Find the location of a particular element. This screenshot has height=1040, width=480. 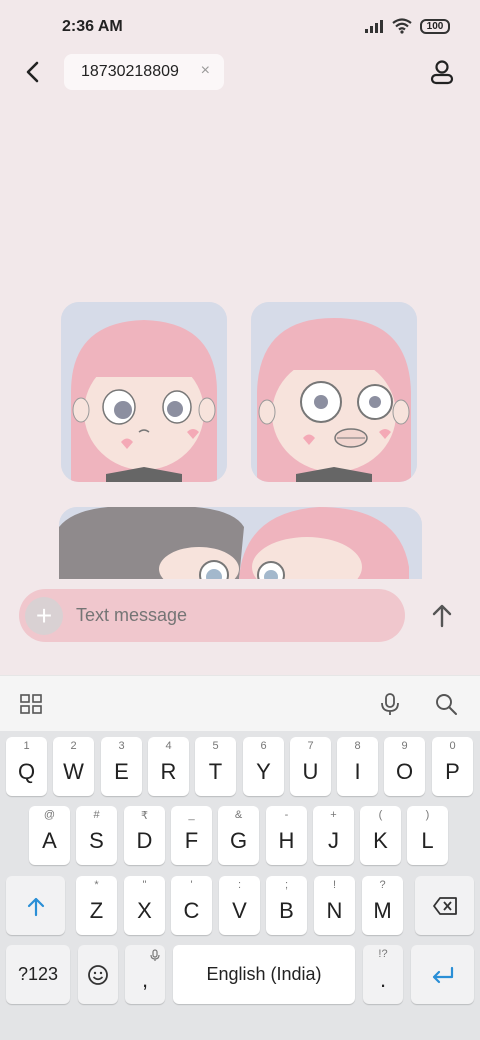

key-k: (K is located at coordinates (380, 835).